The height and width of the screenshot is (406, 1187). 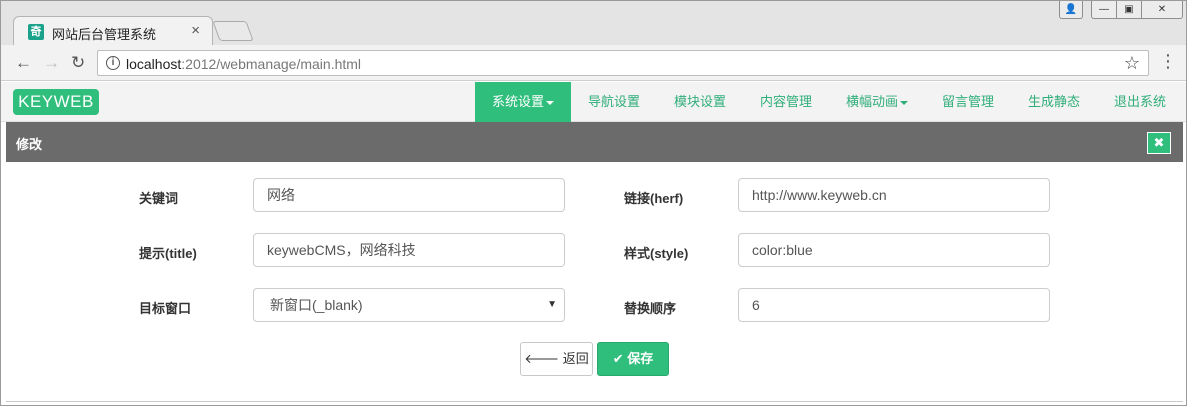 What do you see at coordinates (23, 63) in the screenshot?
I see `arrow-left-icon: ←` at bounding box center [23, 63].